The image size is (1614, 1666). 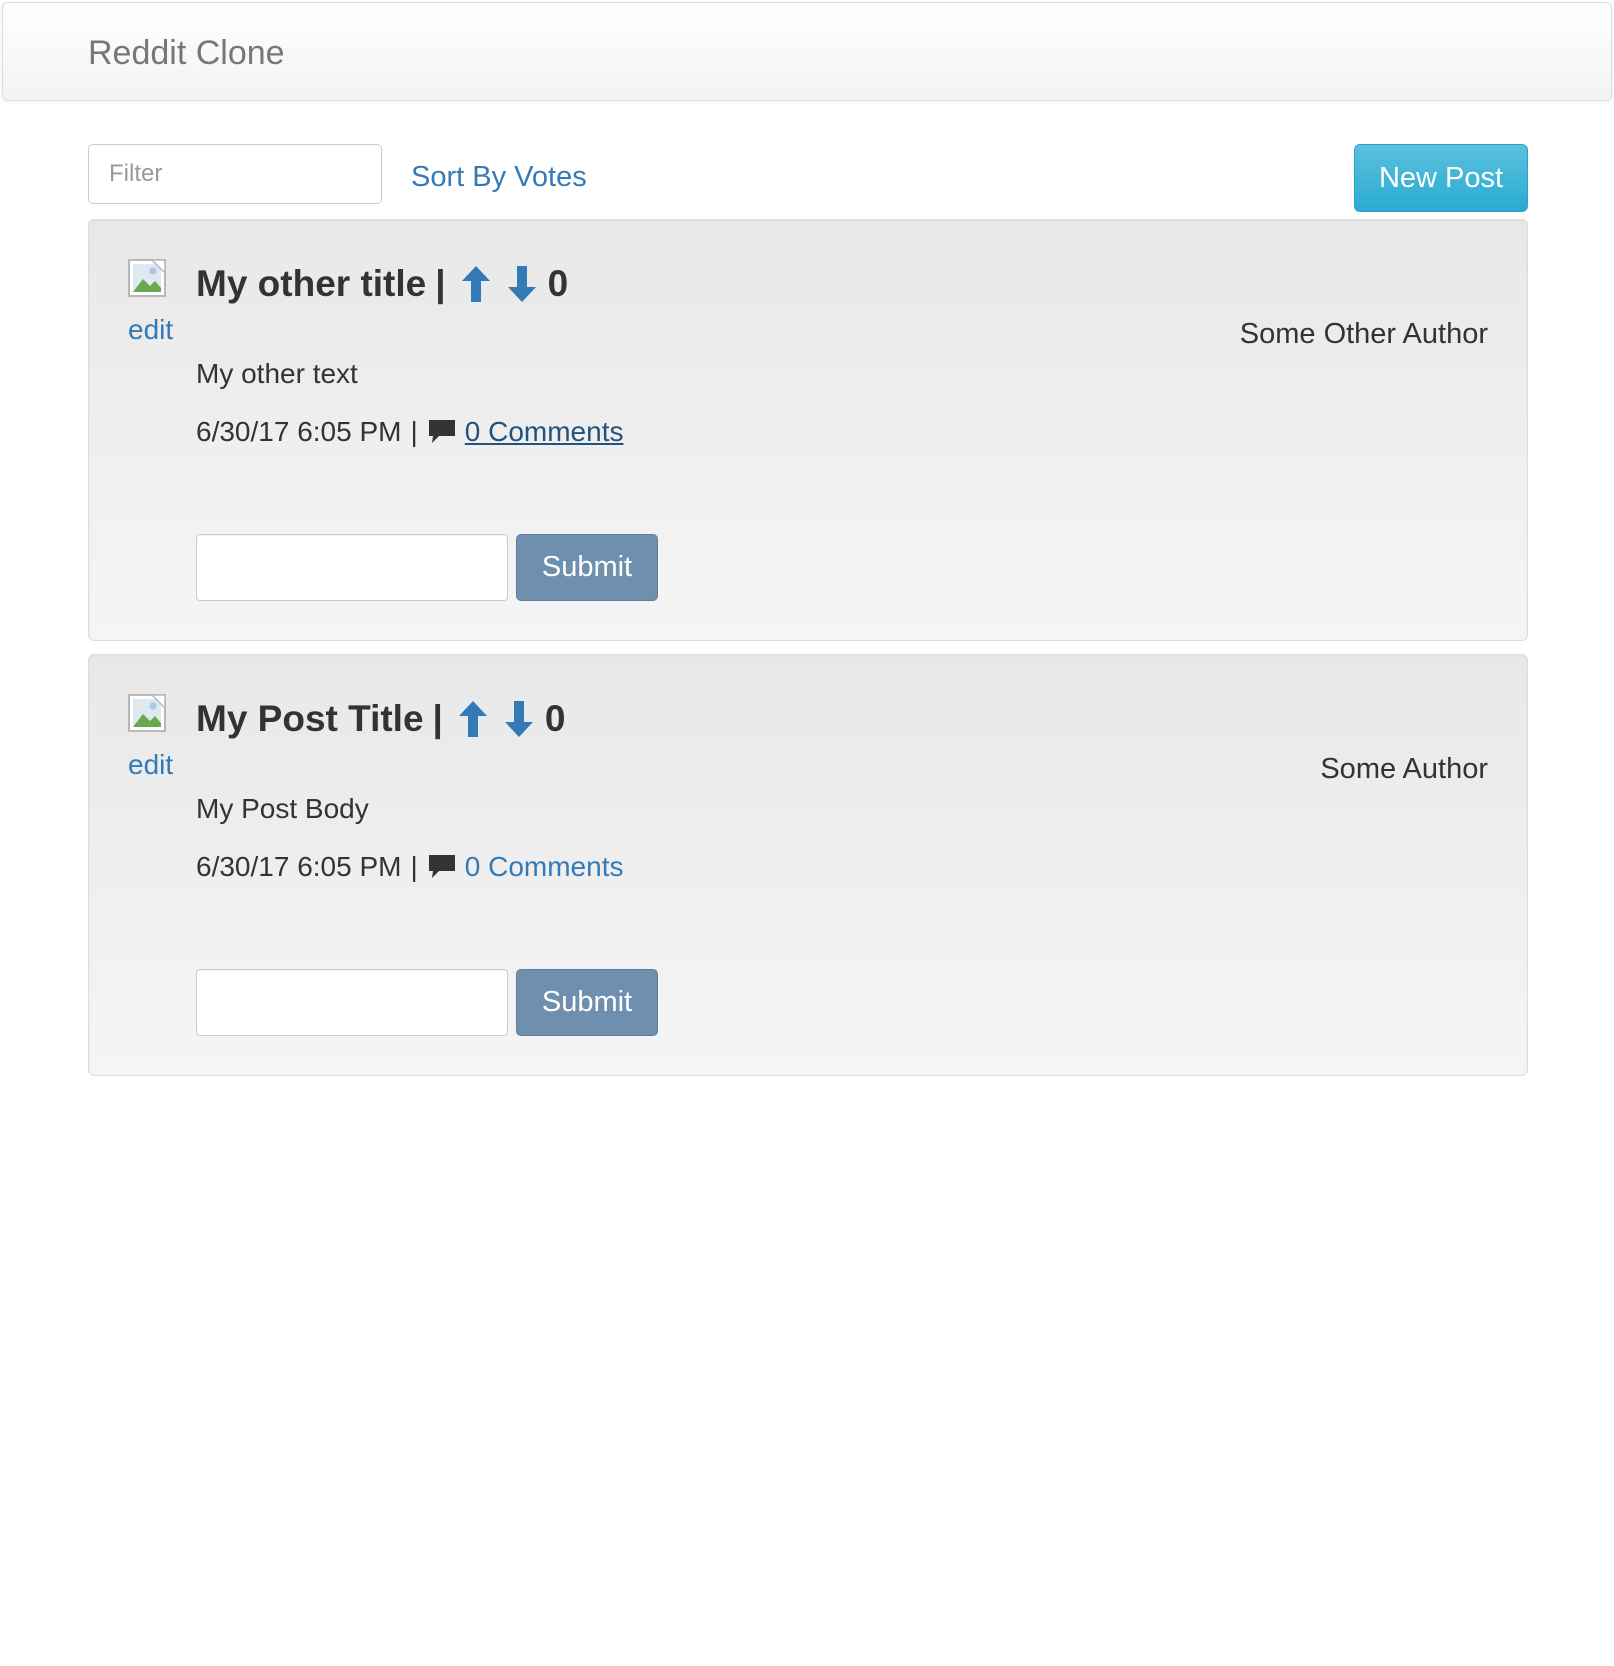 What do you see at coordinates (277, 373) in the screenshot?
I see `post-body: My other text` at bounding box center [277, 373].